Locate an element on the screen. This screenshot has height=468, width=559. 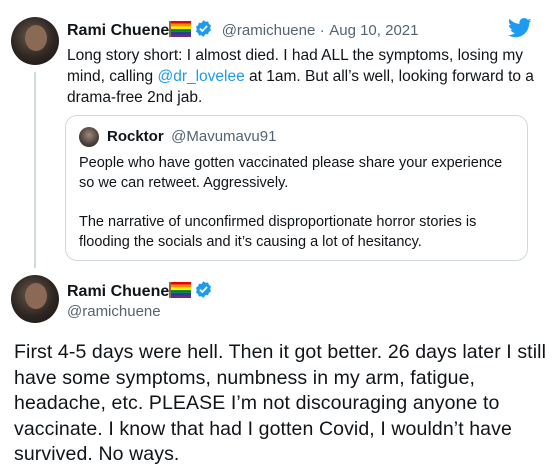
tweet-date: Aug 10, 2021 is located at coordinates (373, 30).